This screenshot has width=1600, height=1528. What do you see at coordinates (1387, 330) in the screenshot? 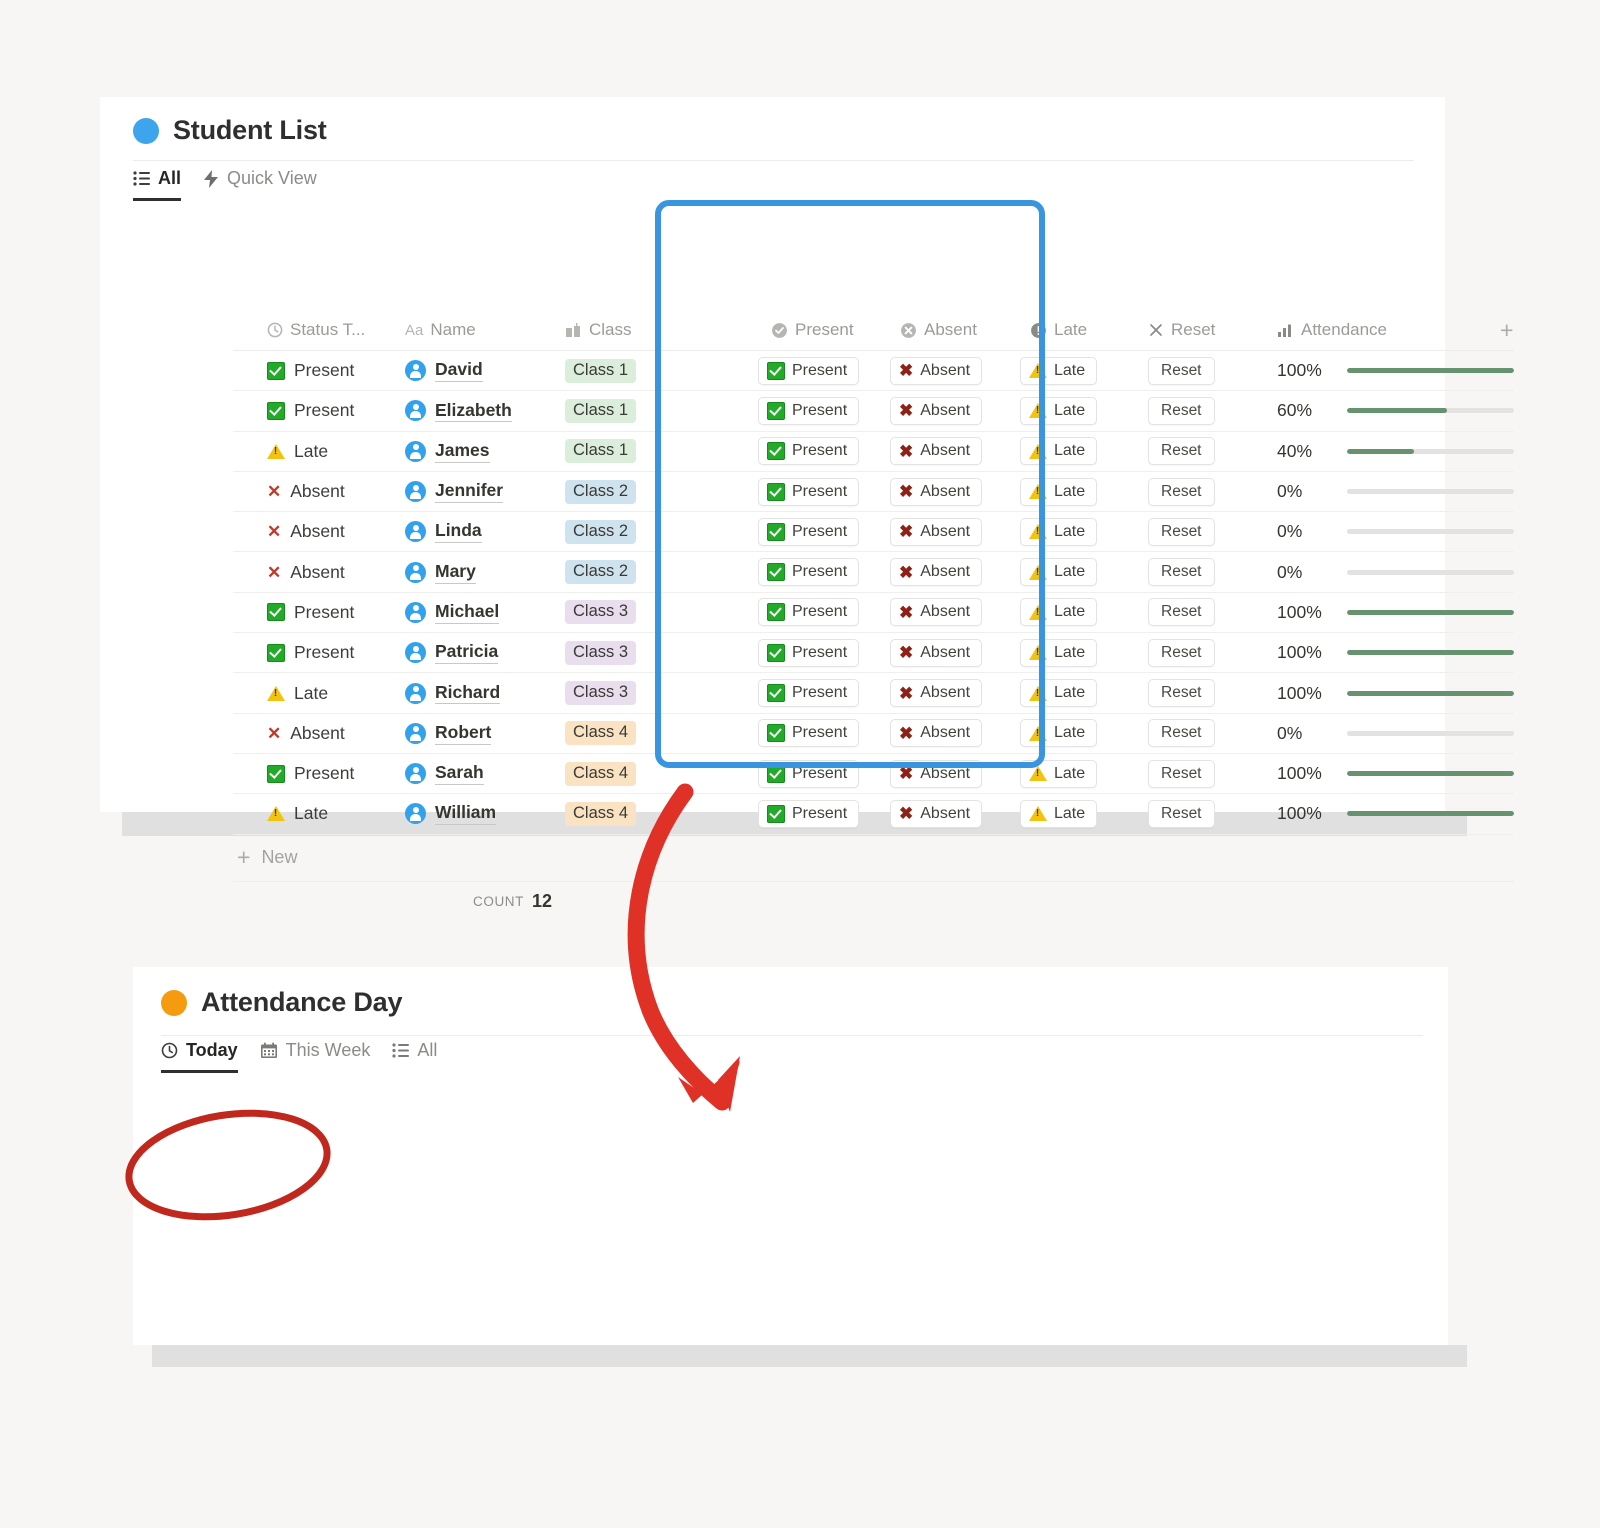
I see `col-header-attendance: Attendance` at bounding box center [1387, 330].